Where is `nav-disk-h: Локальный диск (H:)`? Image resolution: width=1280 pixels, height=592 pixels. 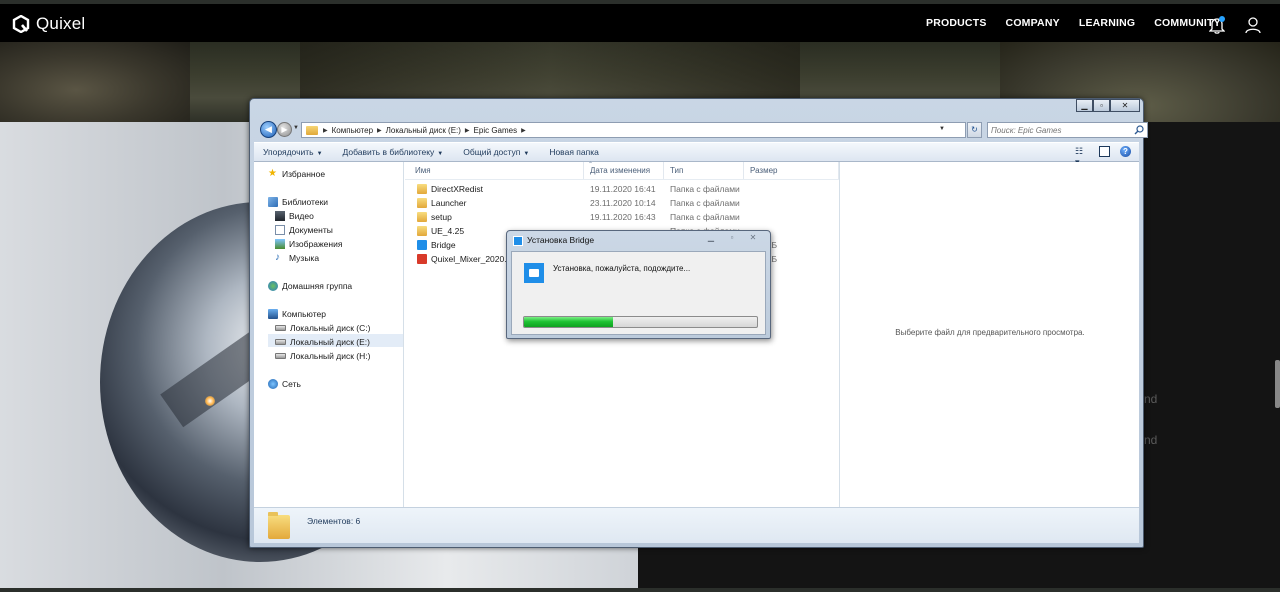
nav-disk-h: Локальный диск (H:) is located at coordinates (322, 356).